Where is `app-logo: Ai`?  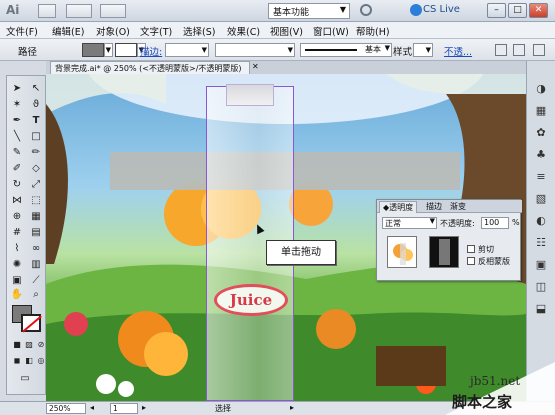
app-logo: Ai is located at coordinates (13, 10).